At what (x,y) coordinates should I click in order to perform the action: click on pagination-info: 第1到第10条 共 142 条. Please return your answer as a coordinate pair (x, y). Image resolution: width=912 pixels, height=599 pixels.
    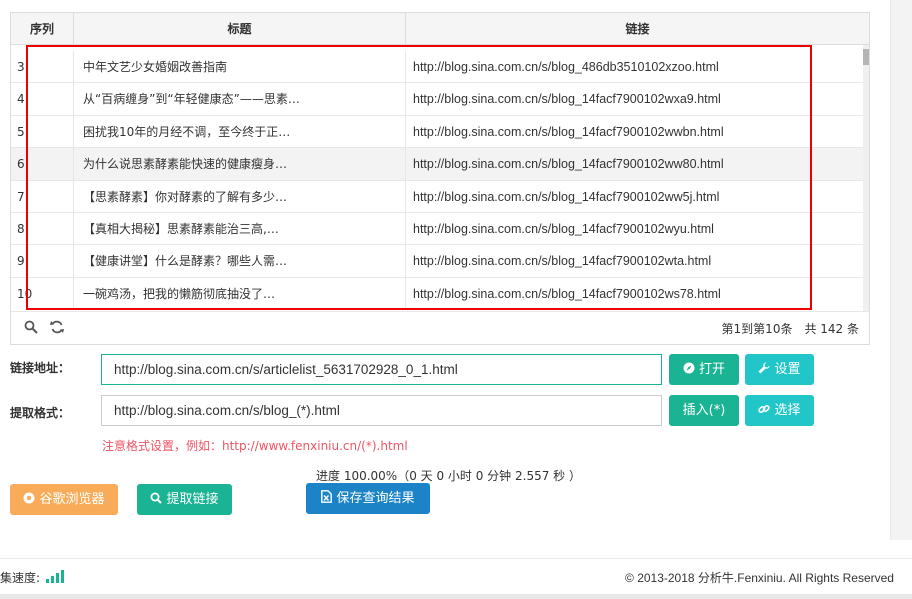
    Looking at the image, I should click on (790, 329).